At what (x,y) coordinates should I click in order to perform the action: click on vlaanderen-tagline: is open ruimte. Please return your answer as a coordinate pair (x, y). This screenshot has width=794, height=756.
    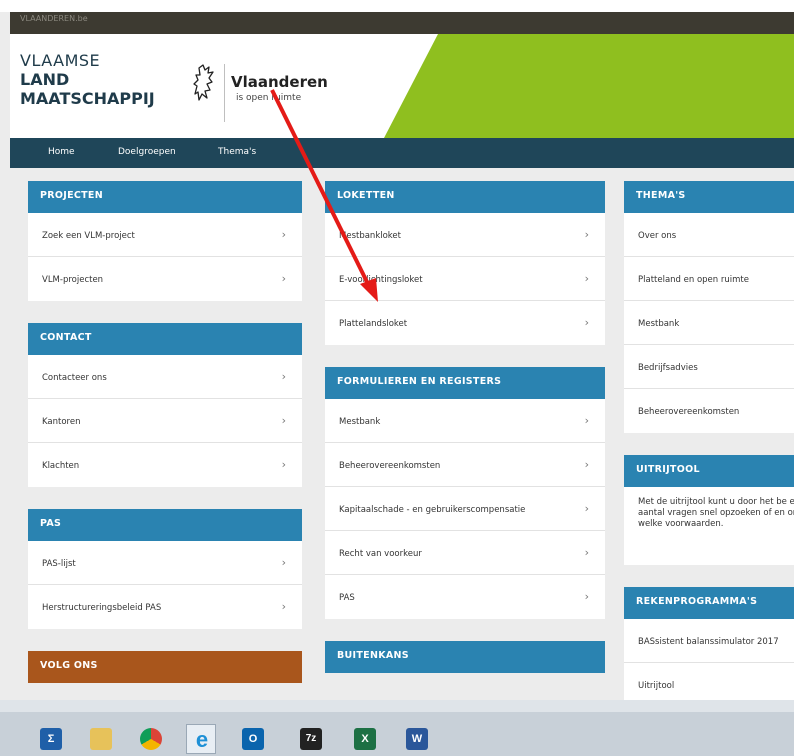
    Looking at the image, I should click on (269, 98).